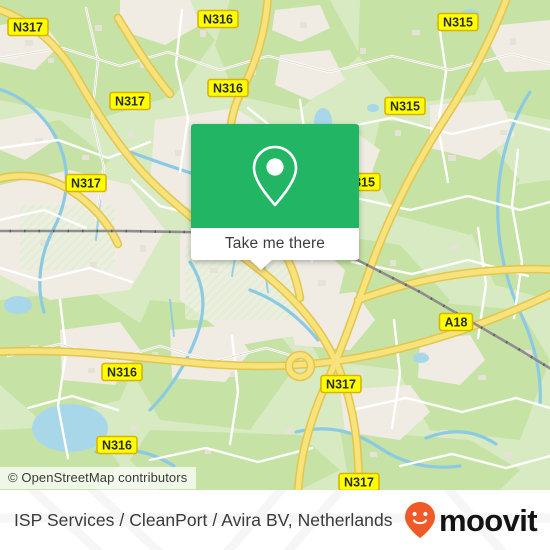  I want to click on road-shield-a18-8: A18, so click(456, 322).